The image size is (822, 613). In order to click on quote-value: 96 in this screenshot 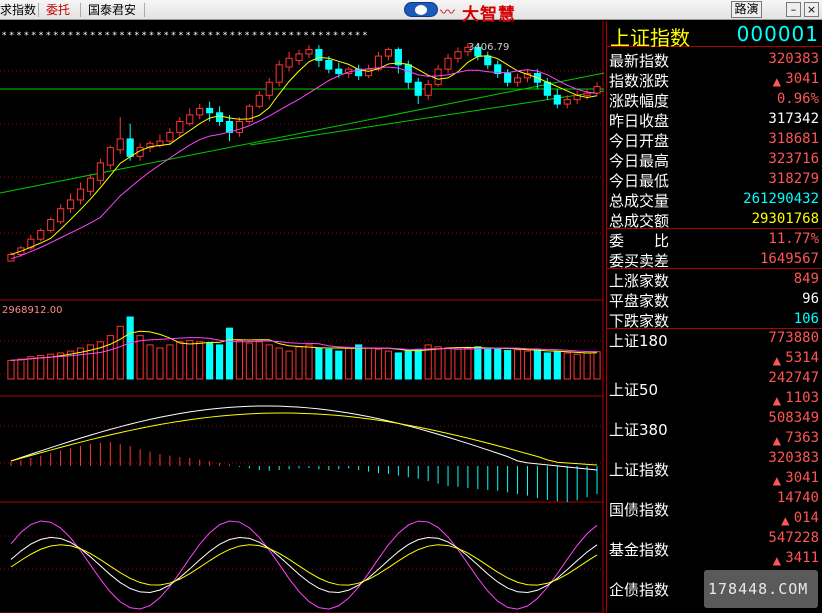, I will do `click(810, 299)`.